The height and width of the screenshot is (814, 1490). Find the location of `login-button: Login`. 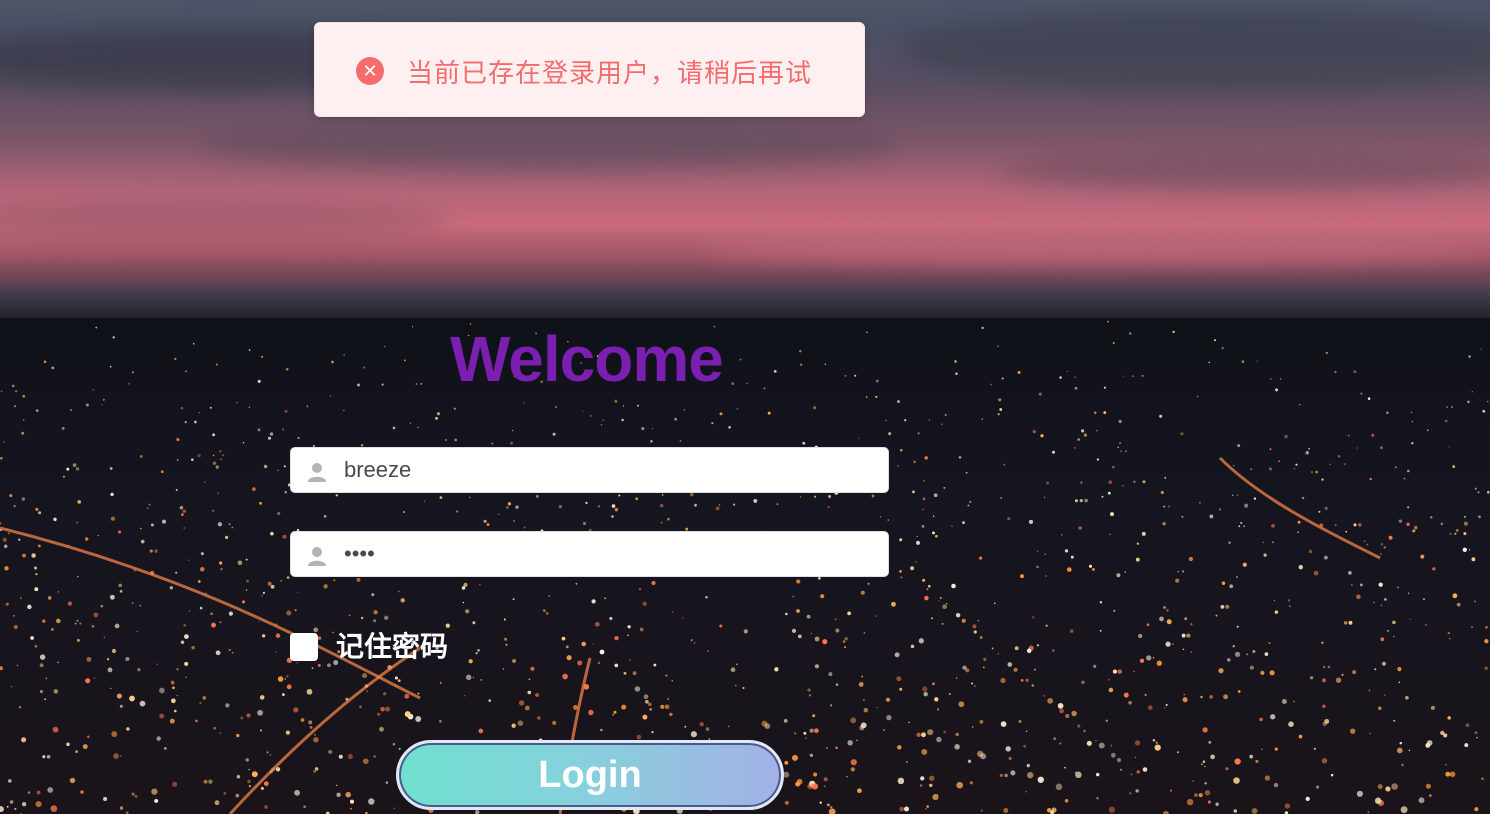

login-button: Login is located at coordinates (590, 775).